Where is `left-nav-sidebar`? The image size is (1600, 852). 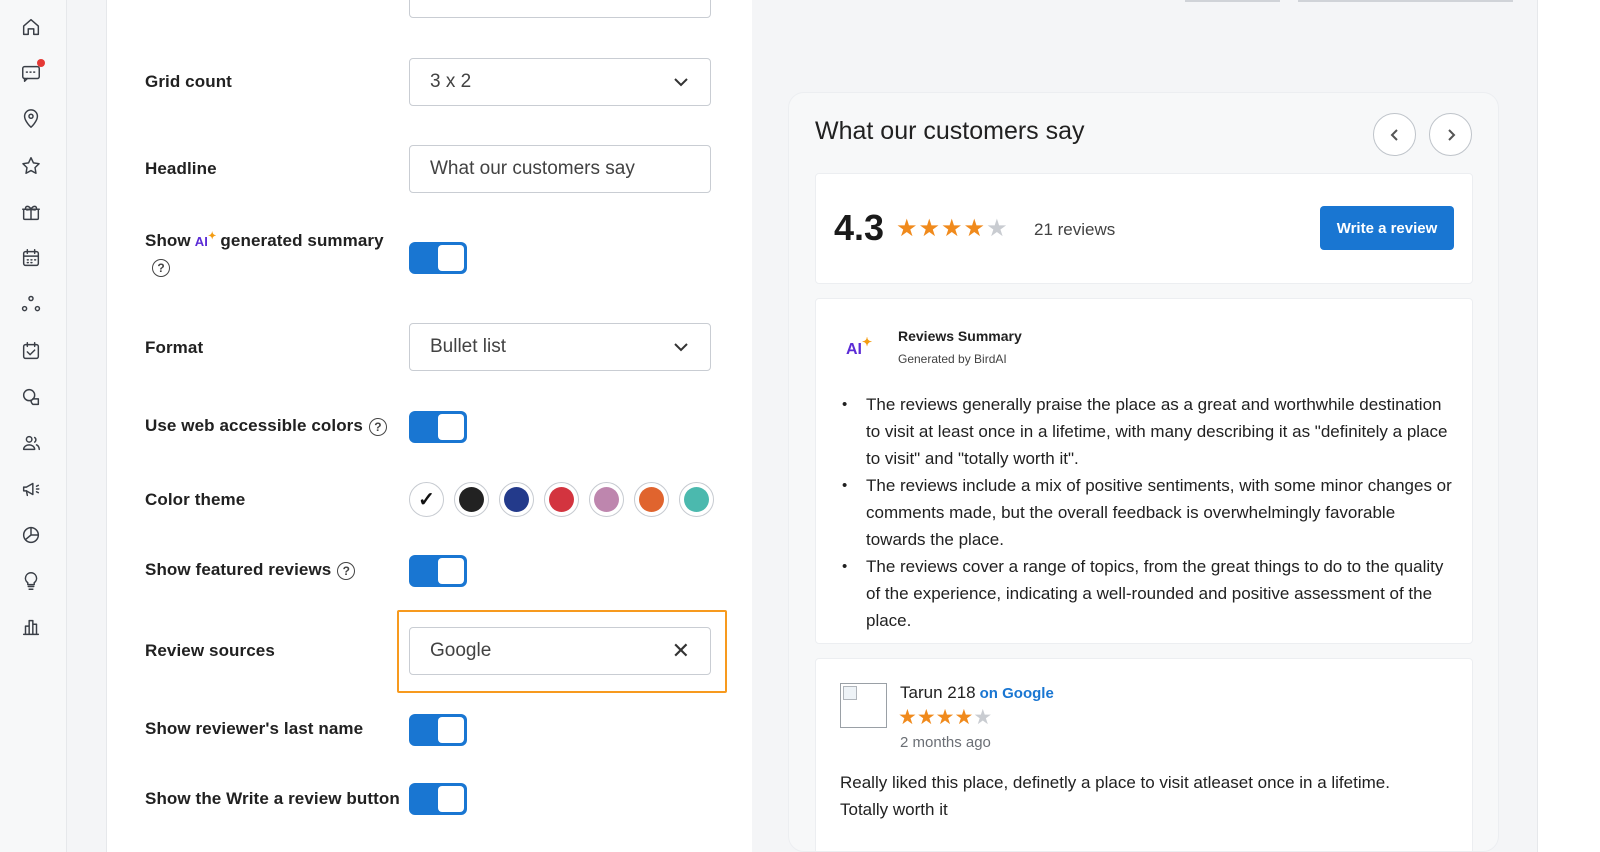
left-nav-sidebar is located at coordinates (33, 426).